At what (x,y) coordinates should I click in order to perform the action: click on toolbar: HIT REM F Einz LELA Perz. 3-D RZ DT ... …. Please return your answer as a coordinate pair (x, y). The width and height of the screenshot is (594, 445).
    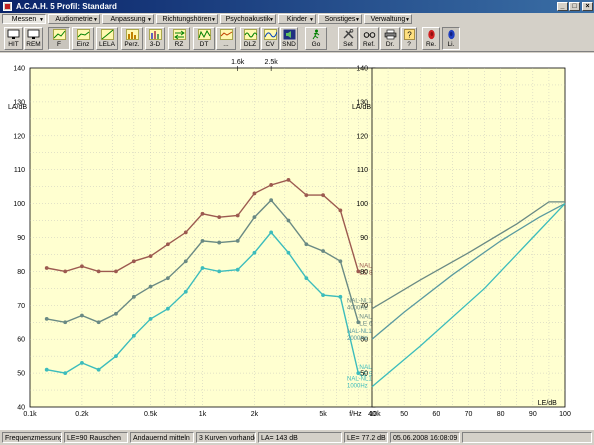
    Looking at the image, I should click on (297, 38).